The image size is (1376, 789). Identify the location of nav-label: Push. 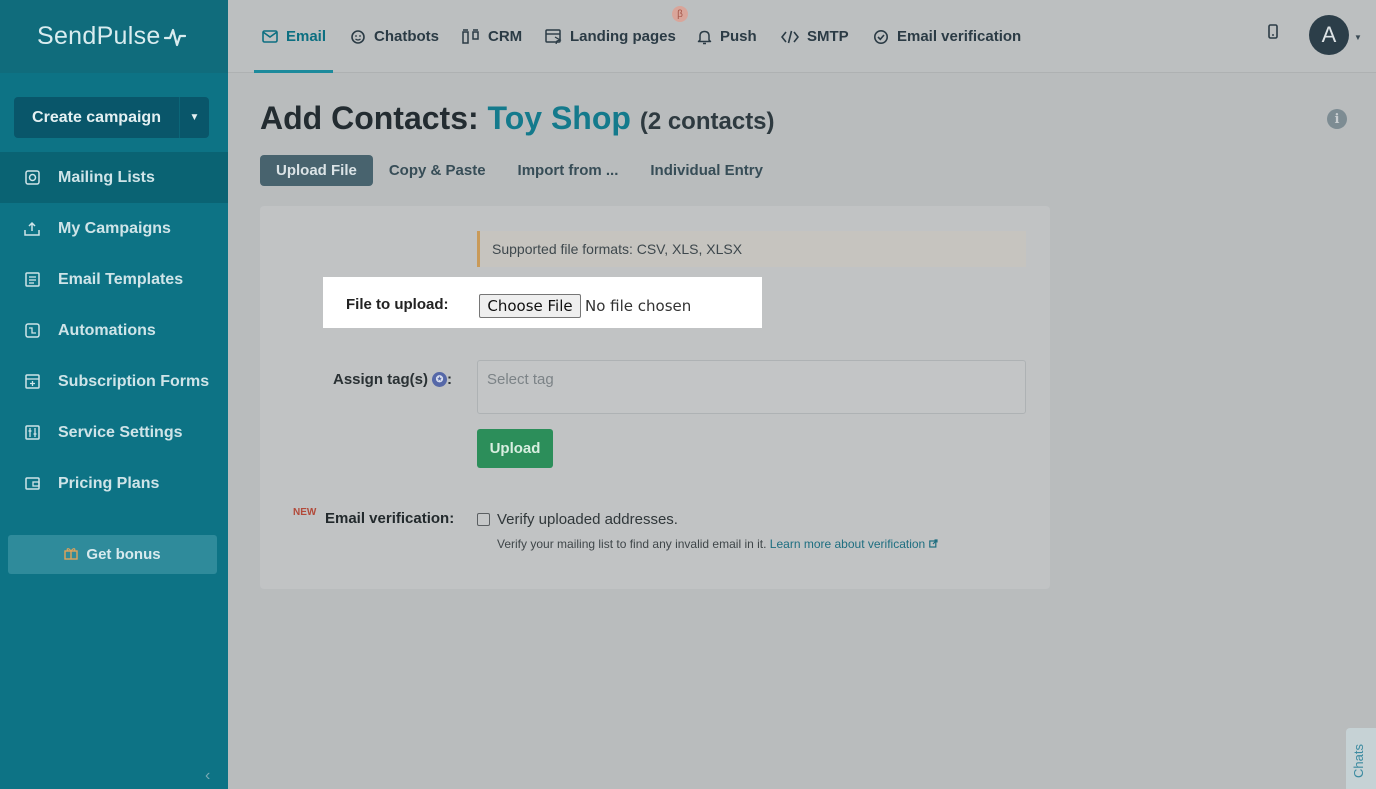
(738, 36).